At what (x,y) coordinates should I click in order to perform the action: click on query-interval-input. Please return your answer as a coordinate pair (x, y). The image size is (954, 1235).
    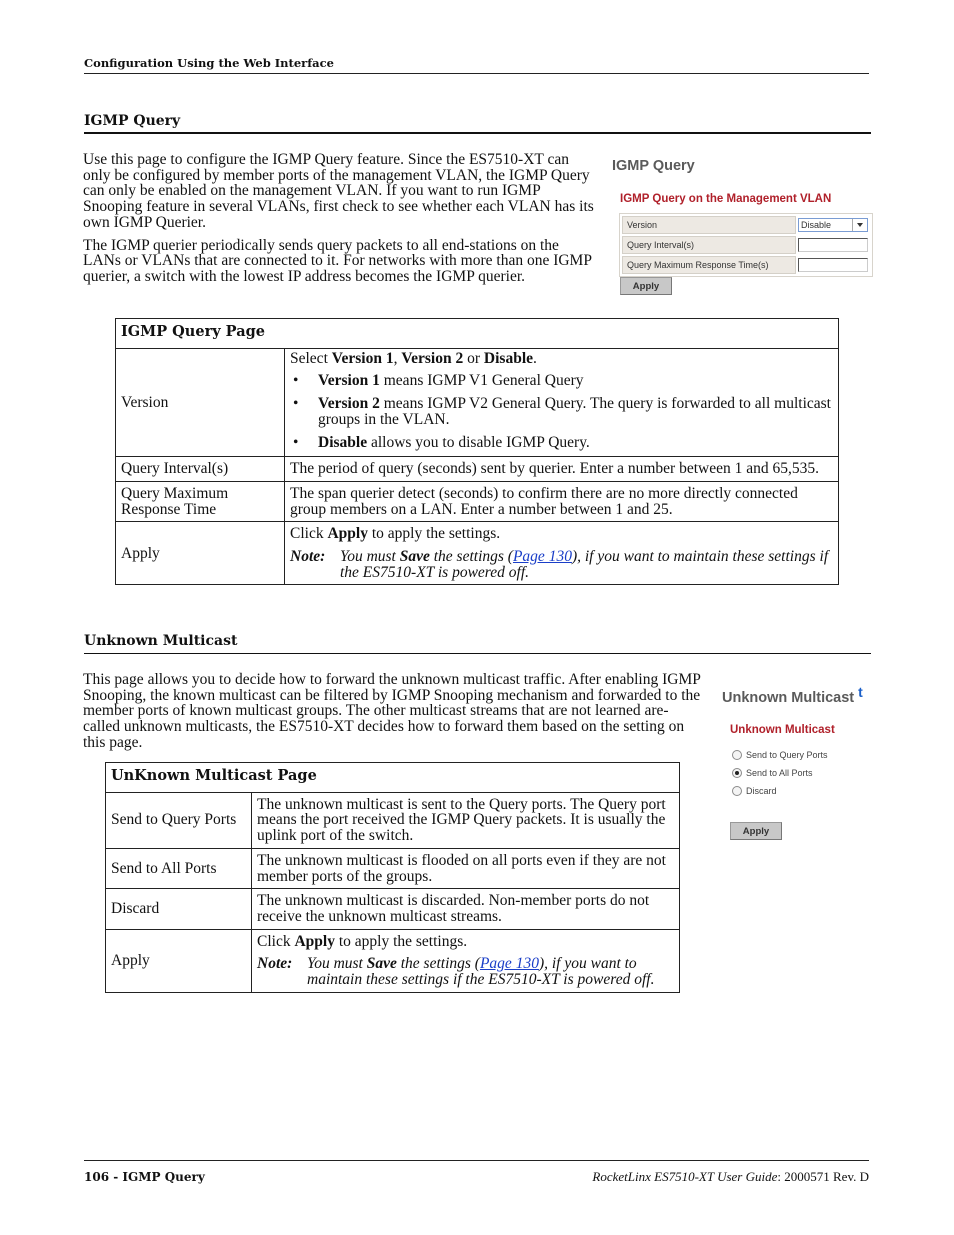
    Looking at the image, I should click on (833, 245).